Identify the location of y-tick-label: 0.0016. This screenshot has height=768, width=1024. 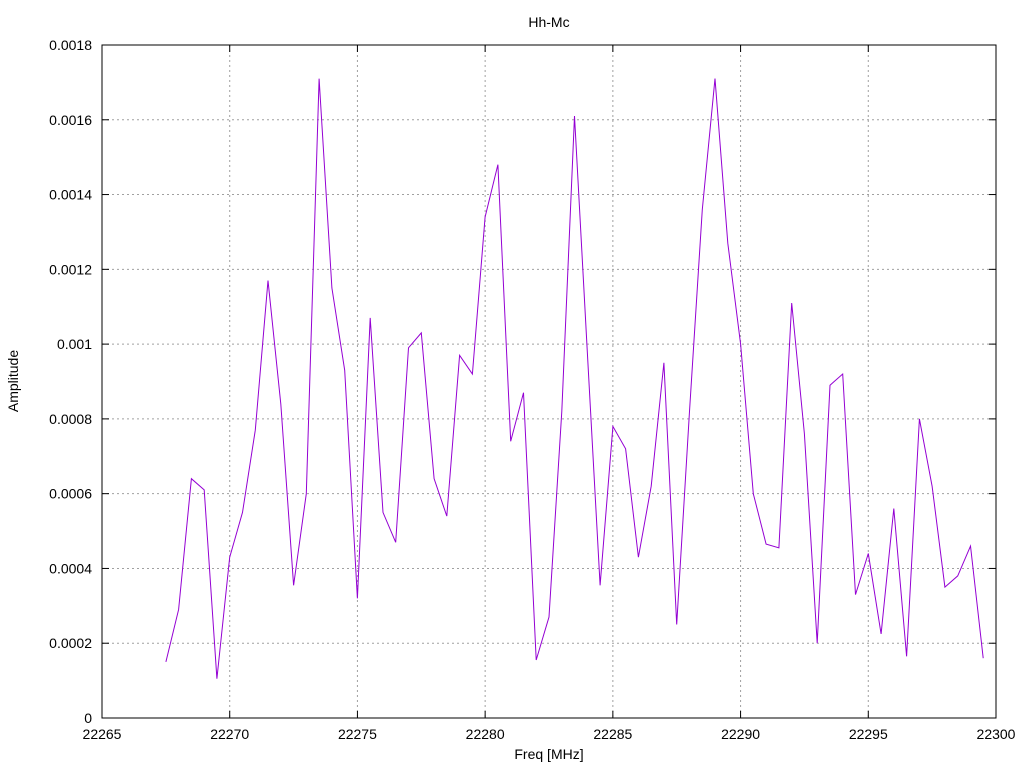
(70, 120).